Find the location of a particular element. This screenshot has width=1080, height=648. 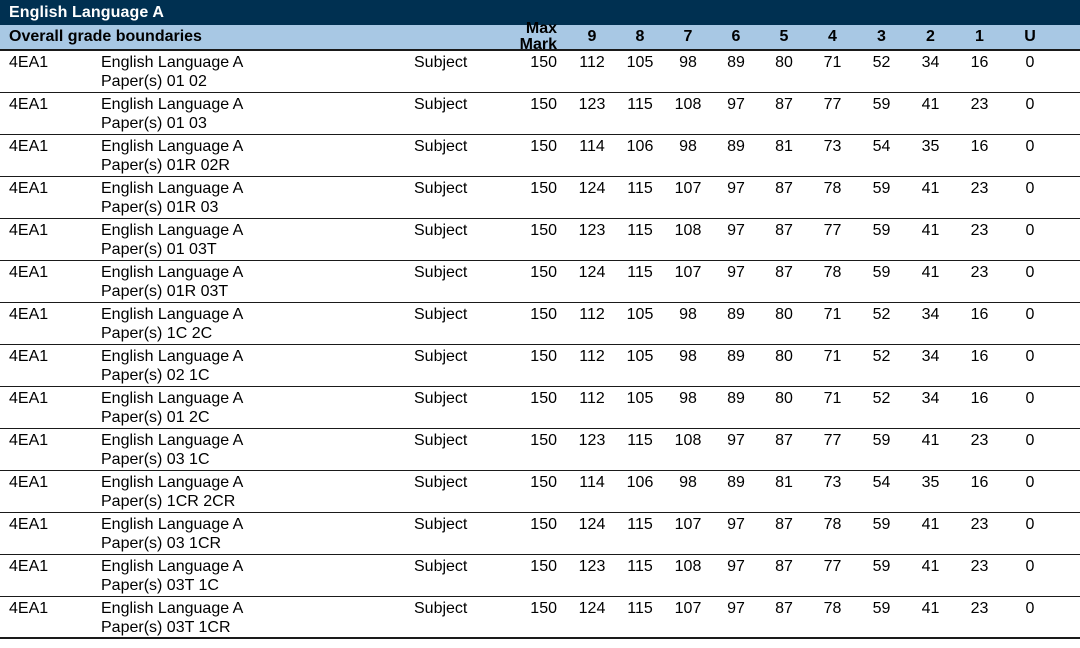

row-papers: Paper(s) 01 03T is located at coordinates (159, 249).